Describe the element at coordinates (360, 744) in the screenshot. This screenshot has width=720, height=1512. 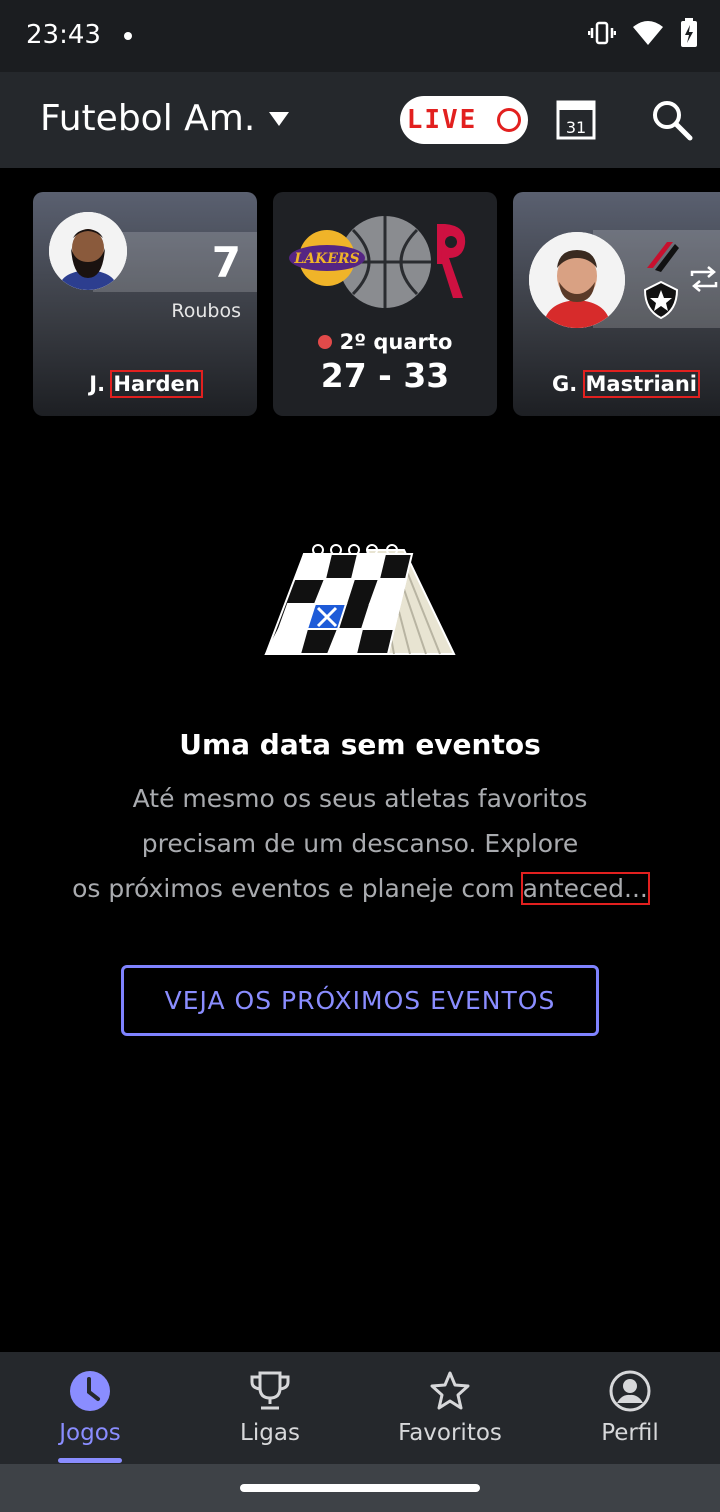
I see `empty-state-title: Uma data sem eventos` at that location.